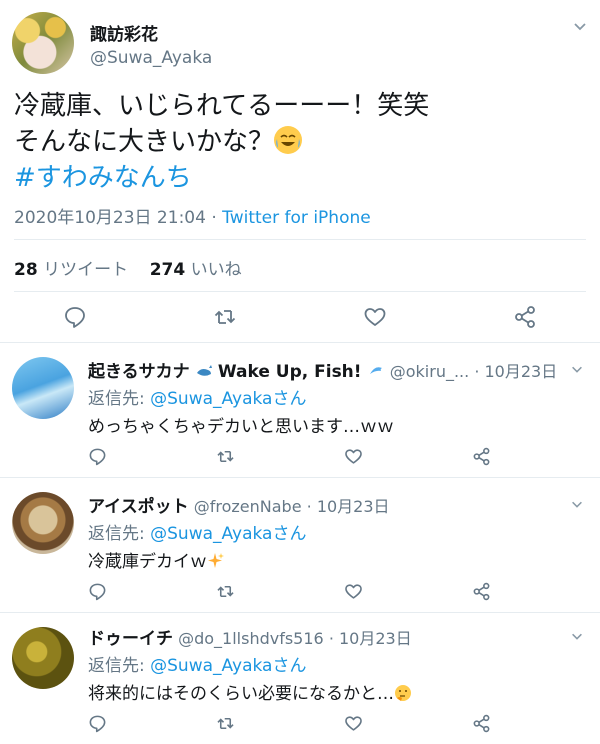 Image resolution: width=600 pixels, height=744 pixels. I want to click on reply-author-name-extra: Wake Up, Fish!, so click(290, 372).